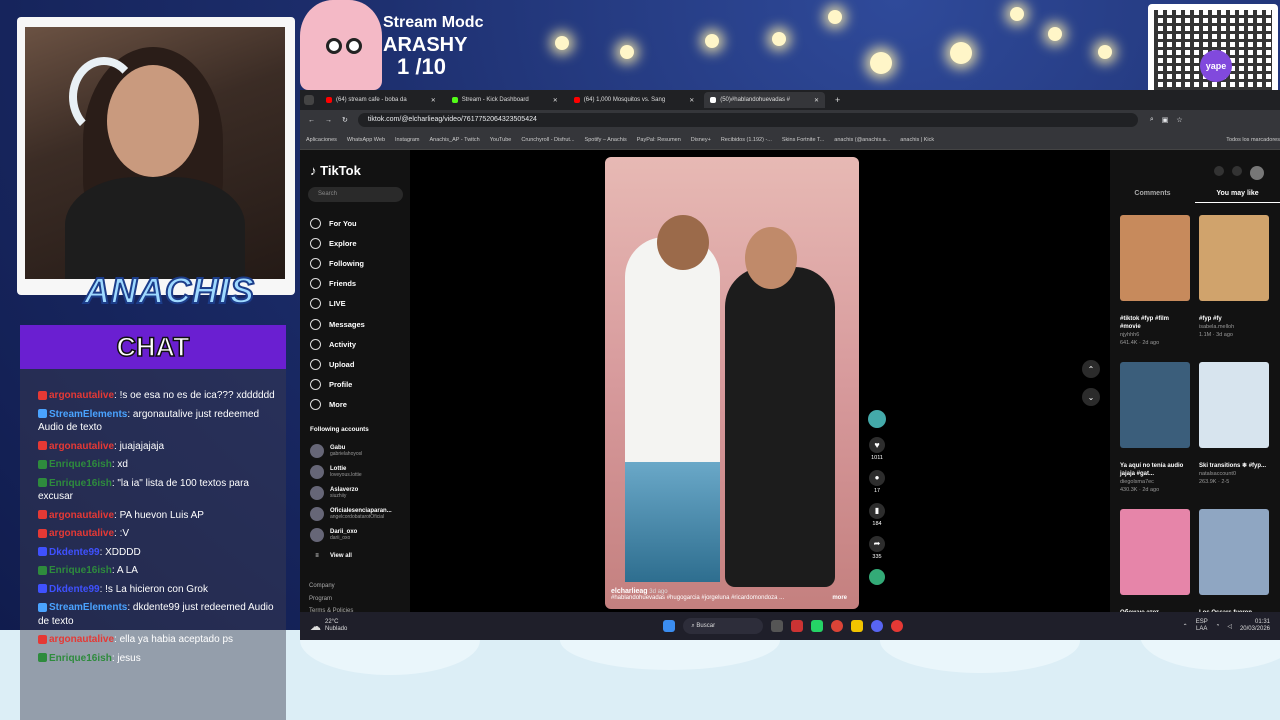 This screenshot has height=720, width=1280. What do you see at coordinates (328, 626) in the screenshot?
I see `weather-widget: ☁ 22°C Nublado` at bounding box center [328, 626].